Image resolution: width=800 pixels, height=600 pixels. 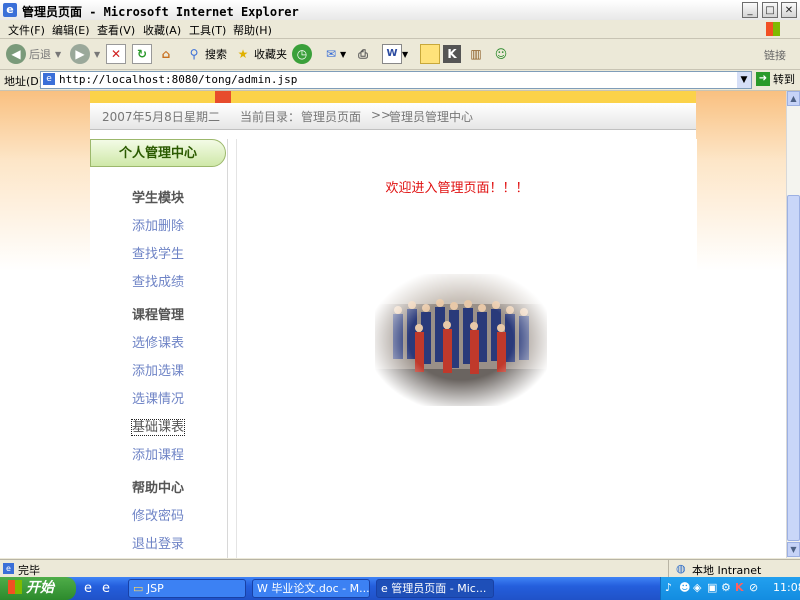 I want to click on k-app-icon: K, so click(x=452, y=54).